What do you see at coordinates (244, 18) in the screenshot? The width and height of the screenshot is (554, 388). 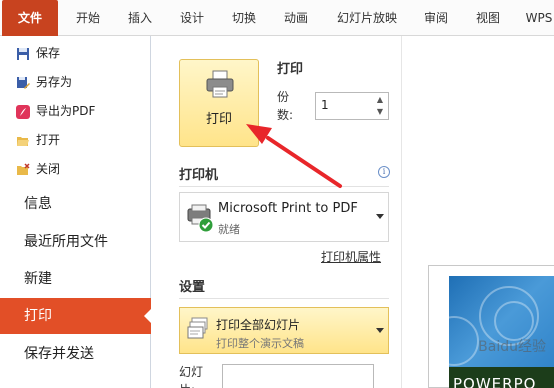 I see `tab-transitions: 切换` at bounding box center [244, 18].